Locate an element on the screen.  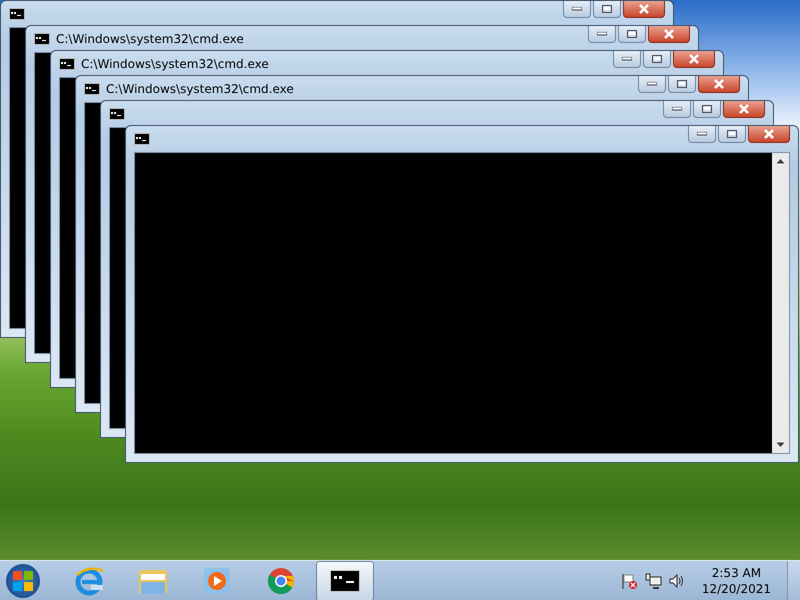
clock: 2:53 AM 12/20/2021 is located at coordinates (736, 580).